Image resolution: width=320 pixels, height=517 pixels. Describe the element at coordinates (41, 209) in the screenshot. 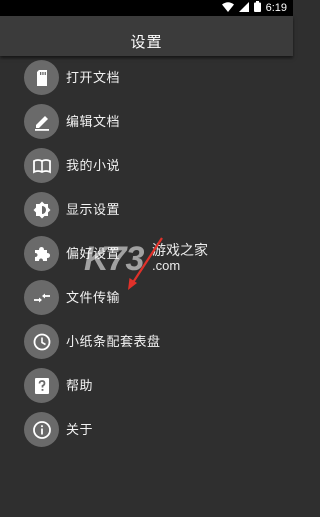

I see `brightness-icon` at that location.